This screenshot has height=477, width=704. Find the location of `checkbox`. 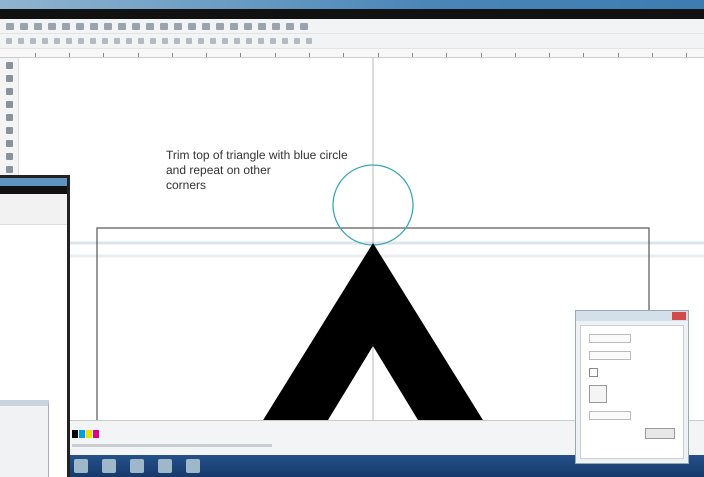

checkbox is located at coordinates (593, 372).